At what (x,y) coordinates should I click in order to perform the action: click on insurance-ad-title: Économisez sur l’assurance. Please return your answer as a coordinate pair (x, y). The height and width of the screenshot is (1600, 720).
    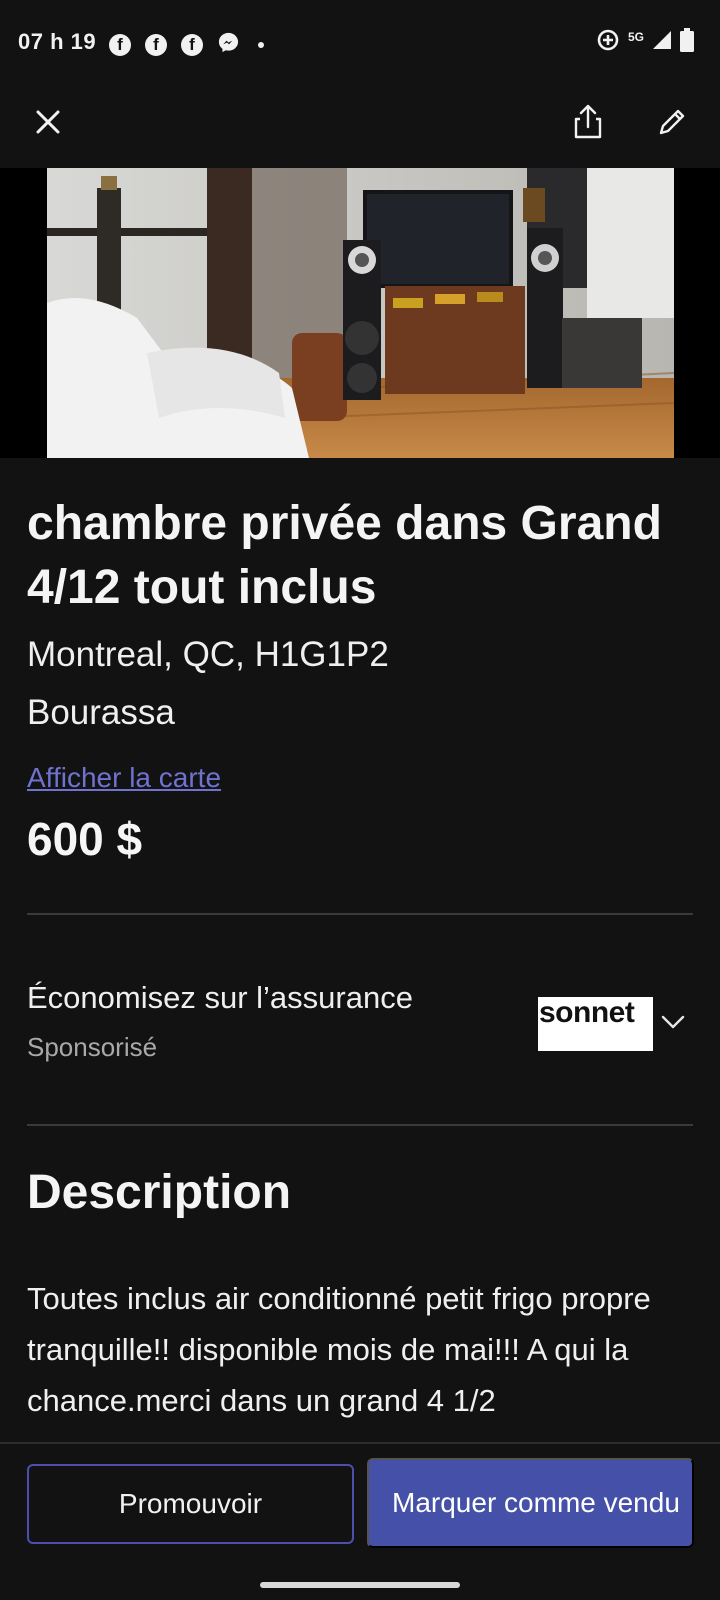
    Looking at the image, I should click on (220, 998).